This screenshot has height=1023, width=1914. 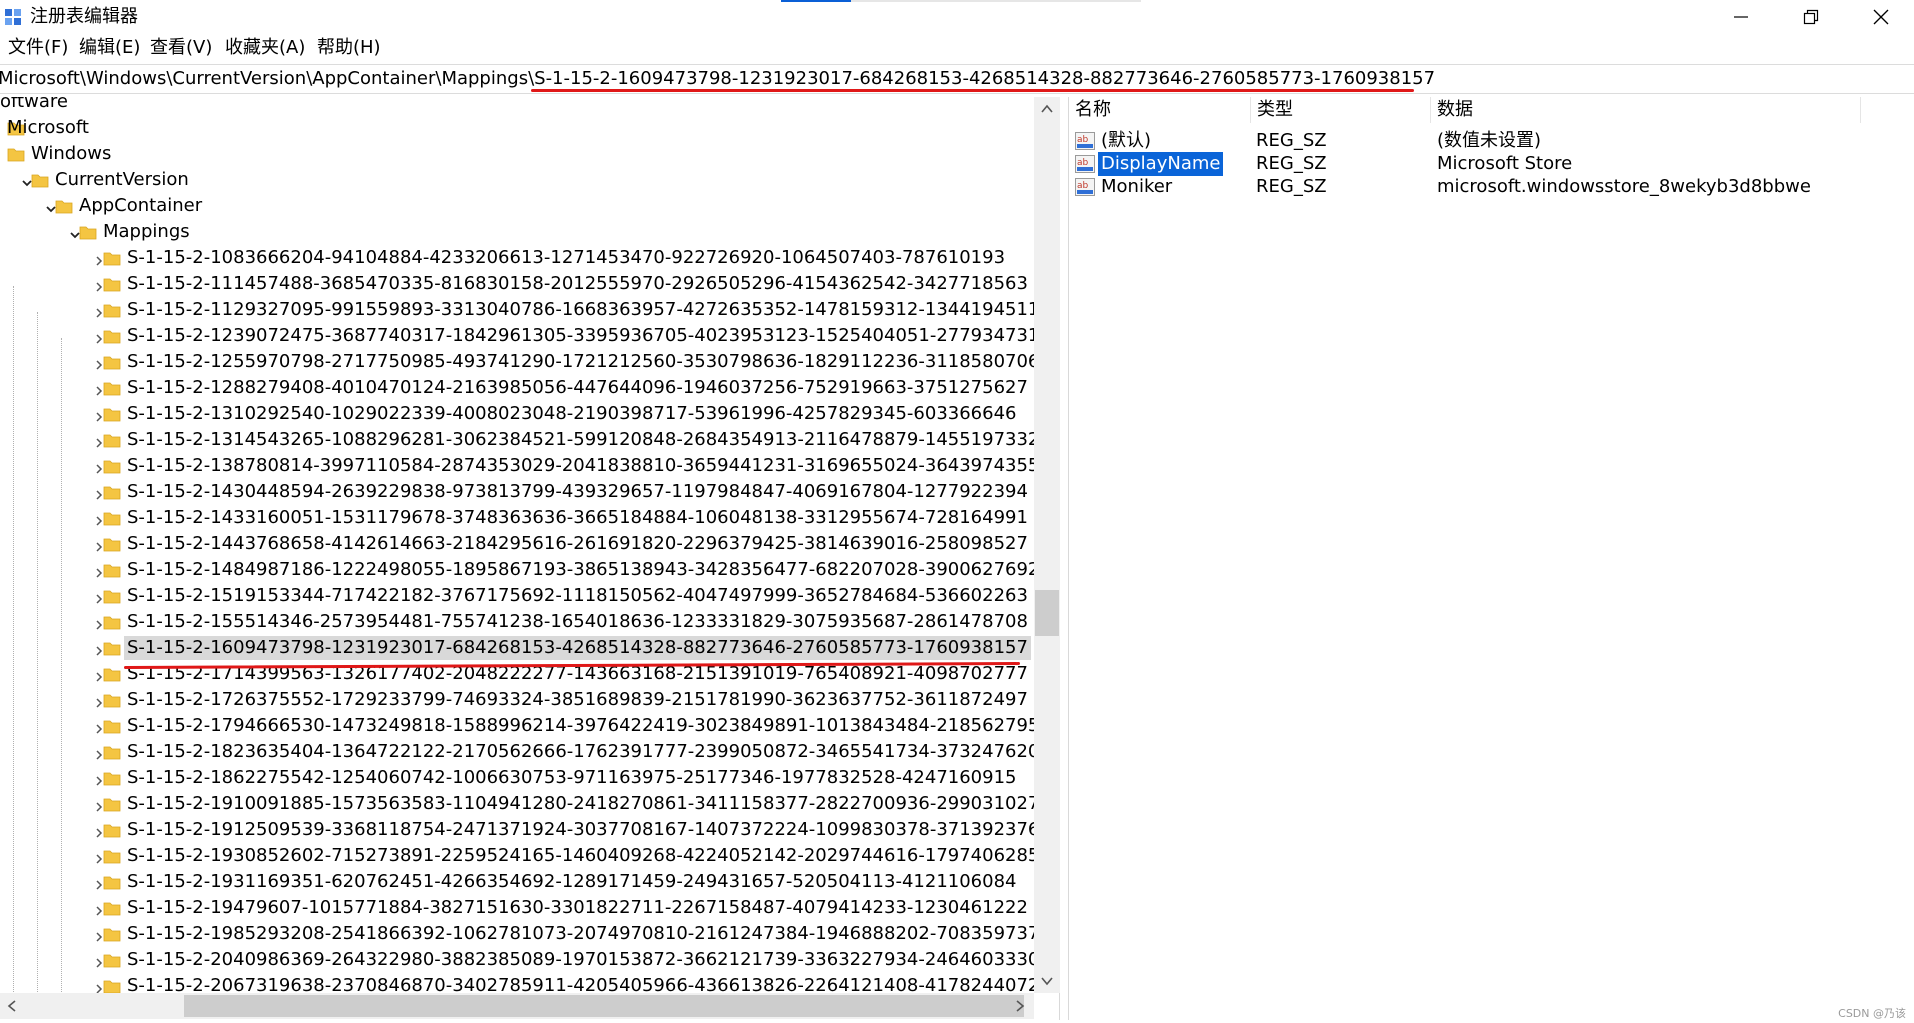 What do you see at coordinates (972, 90) in the screenshot?
I see `annotation-underline-path` at bounding box center [972, 90].